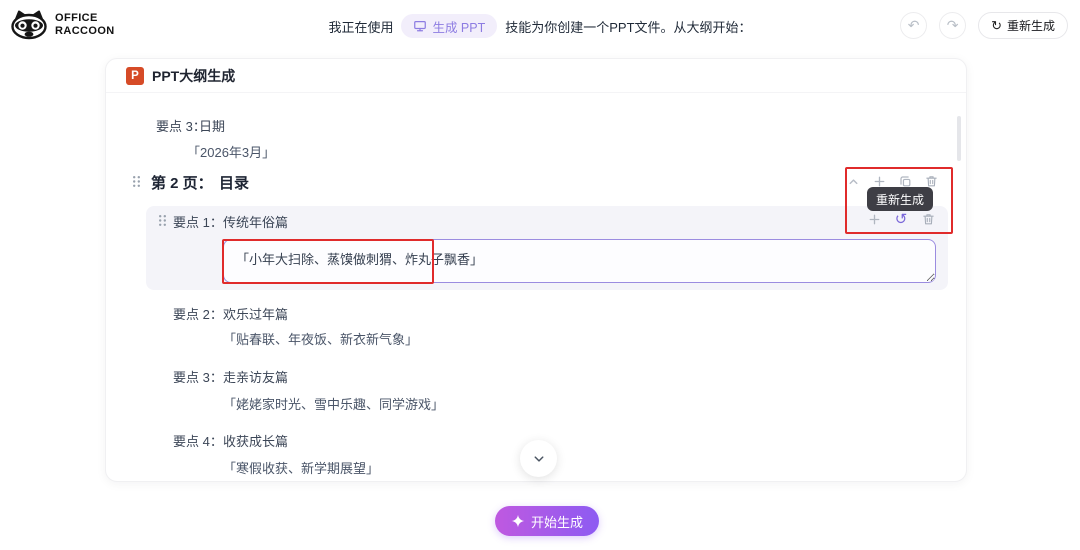  I want to click on point-label: 要点 1：, so click(198, 222).